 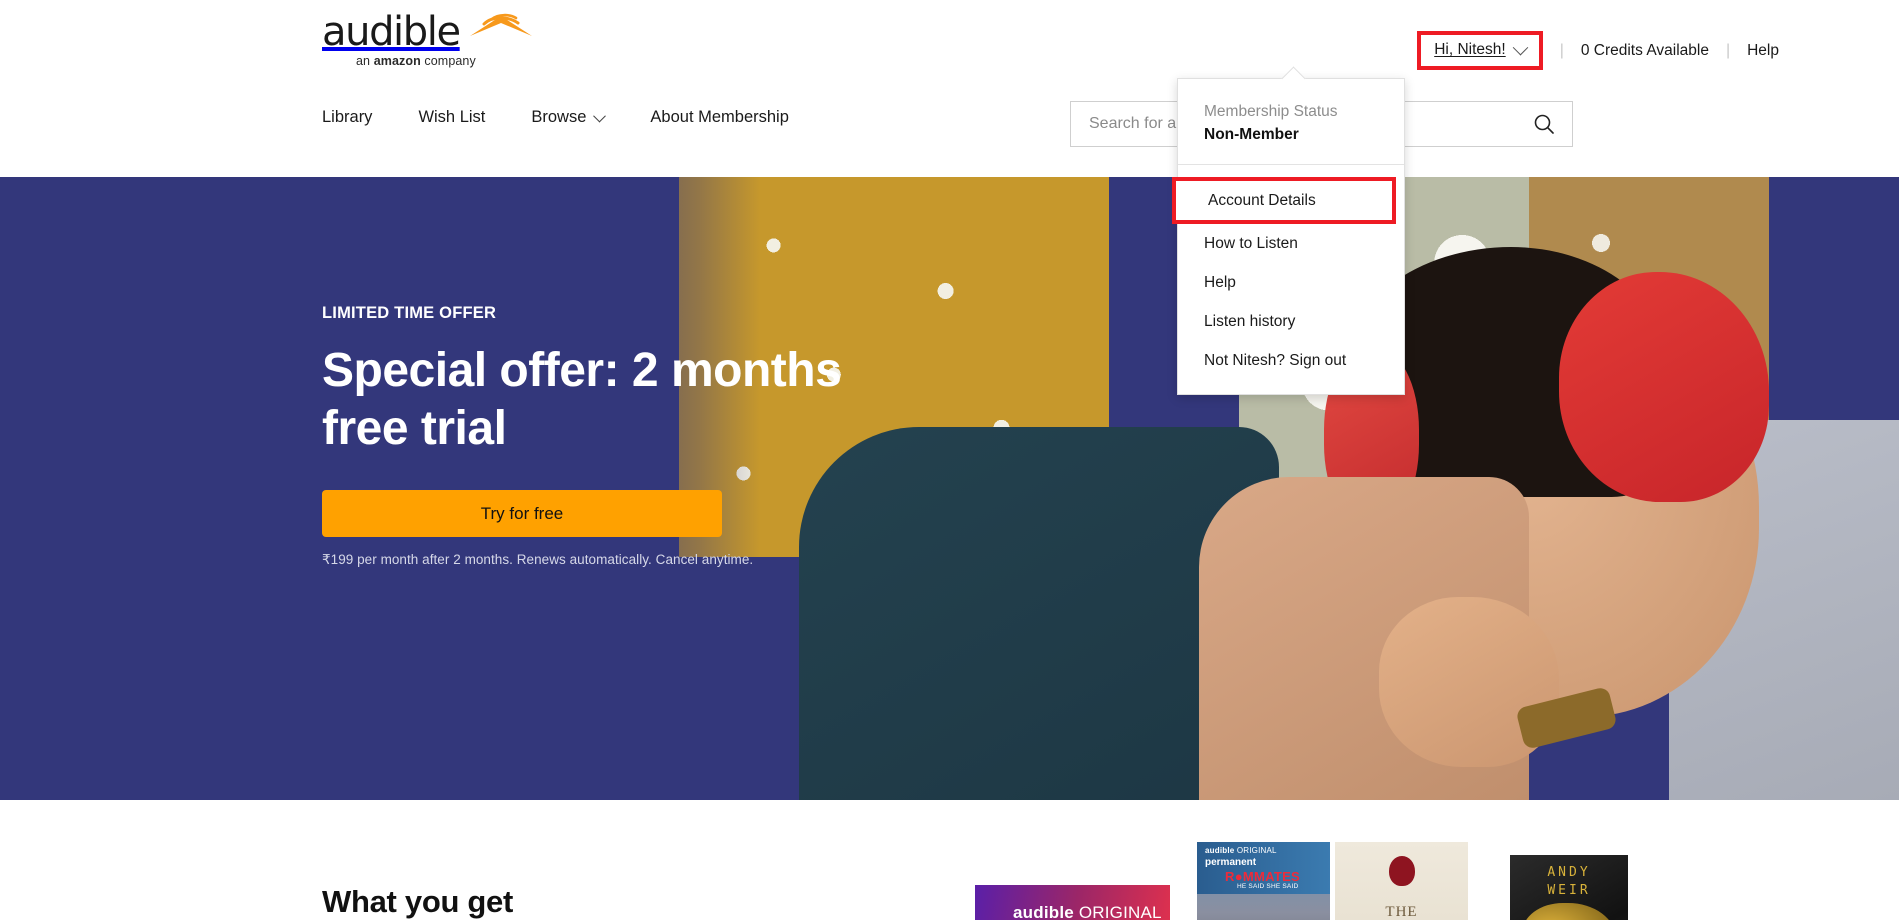 What do you see at coordinates (501, 24) in the screenshot?
I see `audible-swoosh-icon` at bounding box center [501, 24].